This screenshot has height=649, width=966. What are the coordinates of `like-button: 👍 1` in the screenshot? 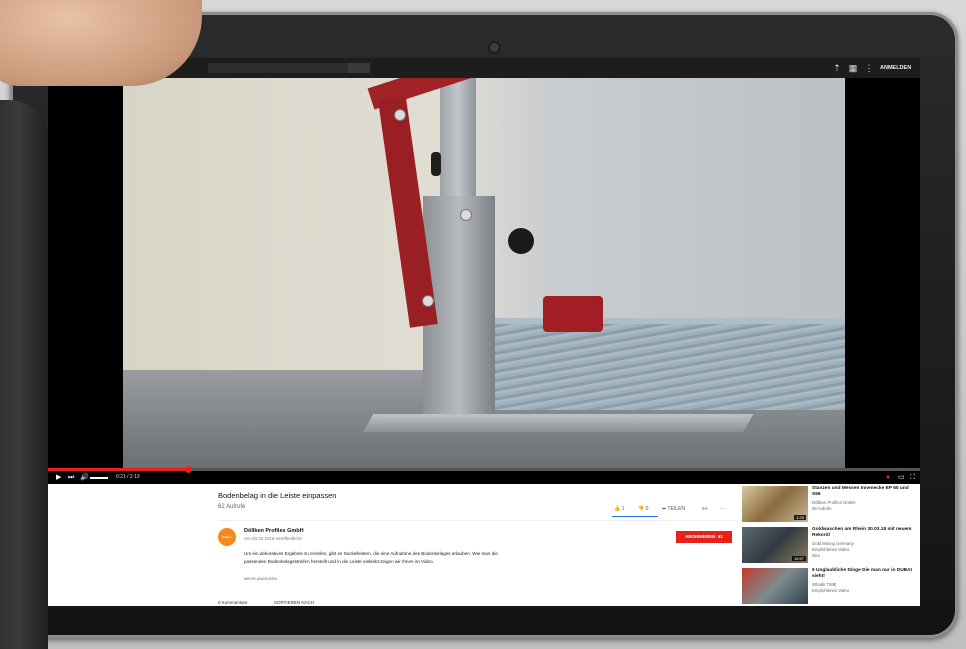 It's located at (619, 509).